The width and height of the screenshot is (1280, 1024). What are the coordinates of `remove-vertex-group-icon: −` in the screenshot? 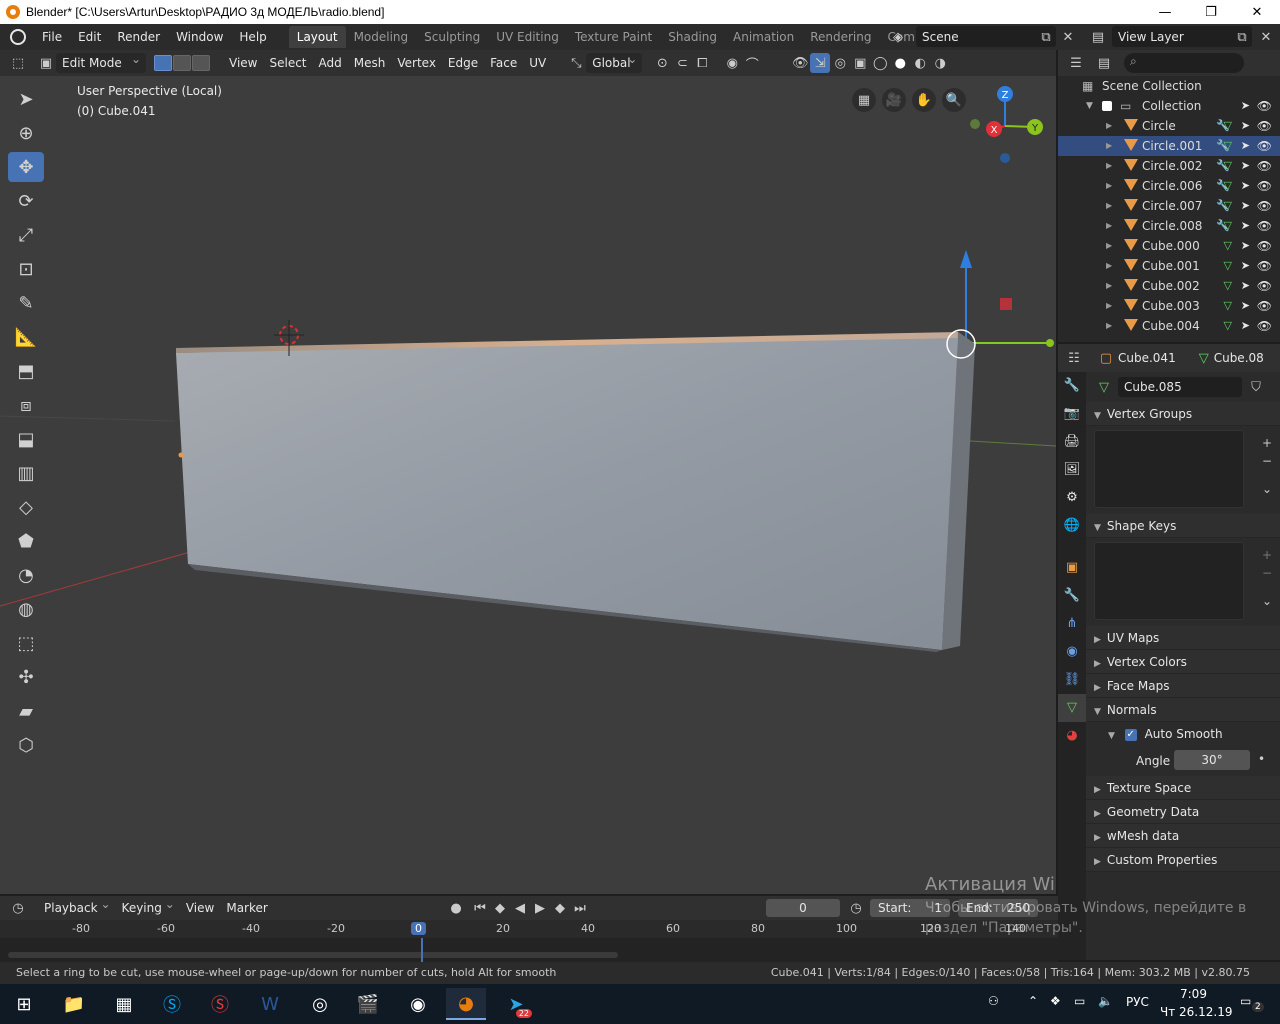 It's located at (1267, 461).